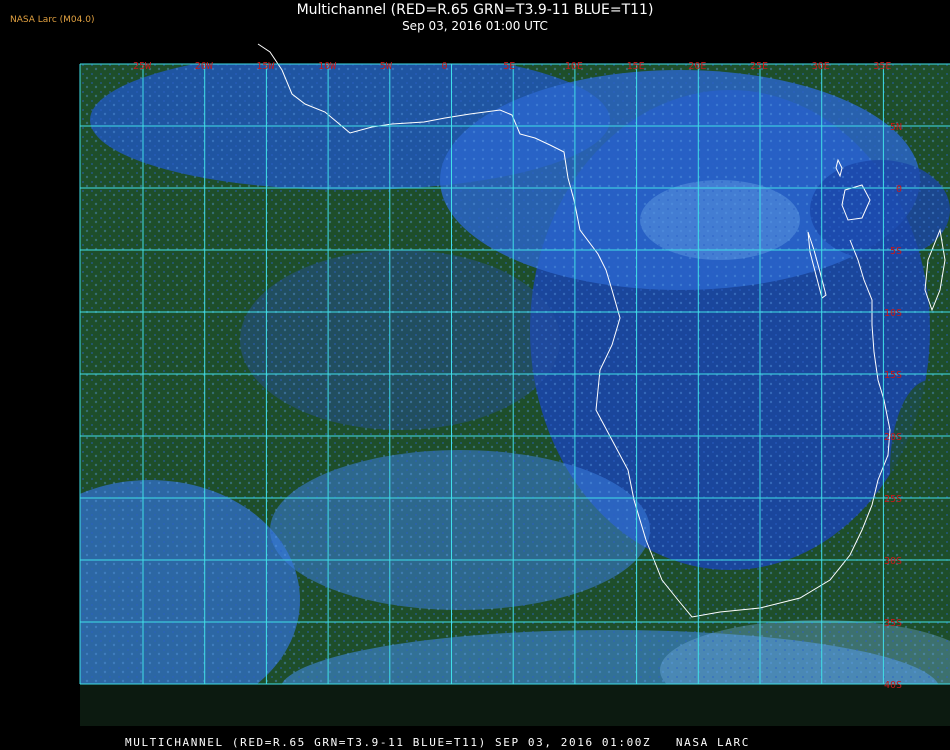 The height and width of the screenshot is (750, 950). I want to click on longitude-label: 0, so click(445, 66).